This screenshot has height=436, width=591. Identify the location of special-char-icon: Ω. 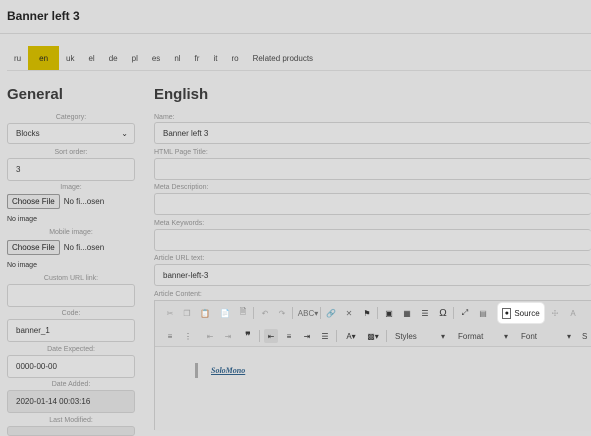
(443, 313).